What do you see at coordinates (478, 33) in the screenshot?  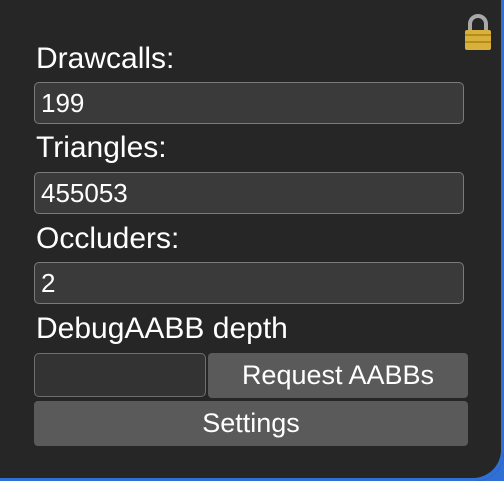 I see `lock-icon` at bounding box center [478, 33].